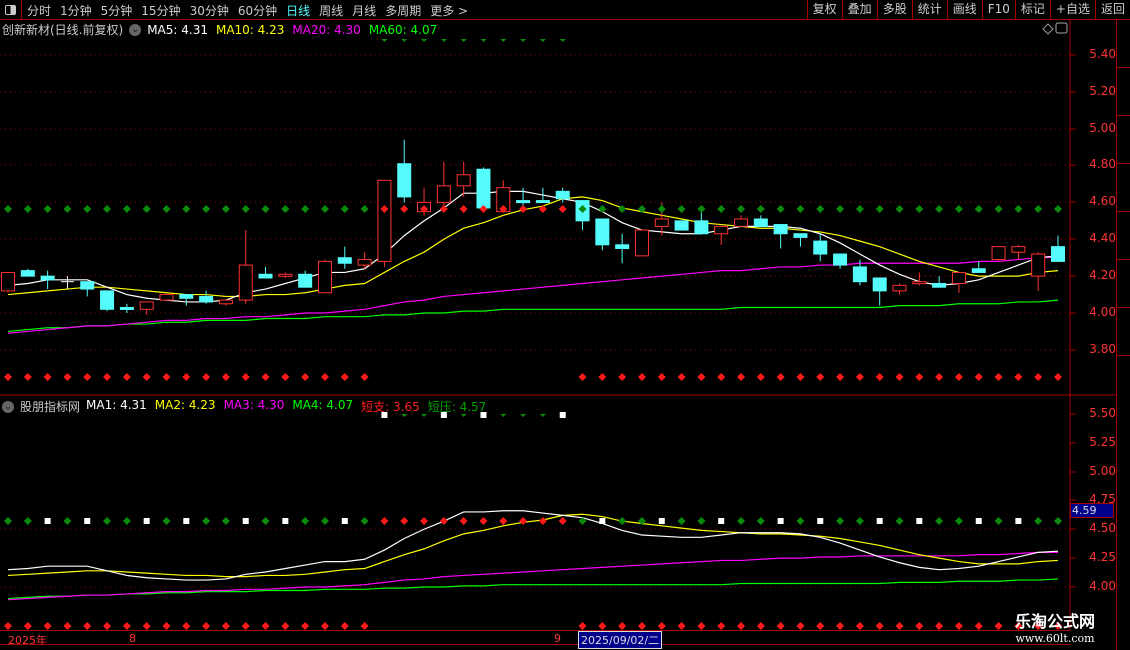 This screenshot has width=1130, height=650. Describe the element at coordinates (620, 640) in the screenshot. I see `cursor-date-label: 2025/09/02/二` at that location.